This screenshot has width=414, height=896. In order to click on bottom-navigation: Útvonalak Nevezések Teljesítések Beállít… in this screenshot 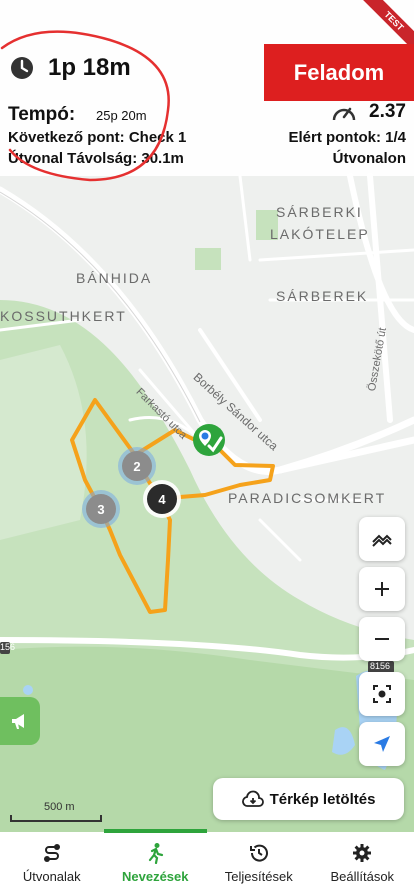, I will do `click(207, 862)`.